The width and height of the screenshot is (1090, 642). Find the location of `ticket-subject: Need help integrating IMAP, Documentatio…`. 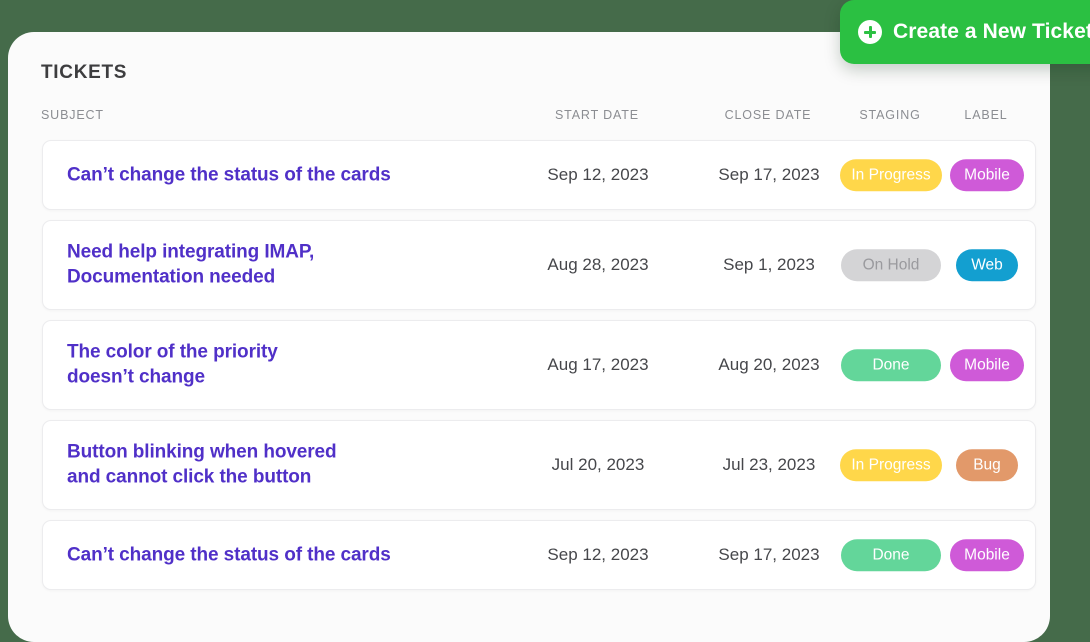

ticket-subject: Need help integrating IMAP, Documentatio… is located at coordinates (190, 265).